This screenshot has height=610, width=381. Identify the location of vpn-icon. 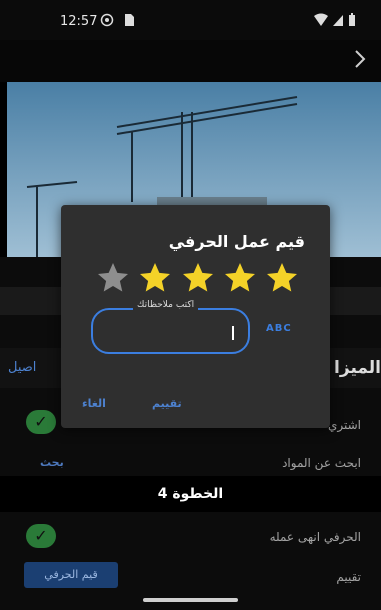
(107, 21).